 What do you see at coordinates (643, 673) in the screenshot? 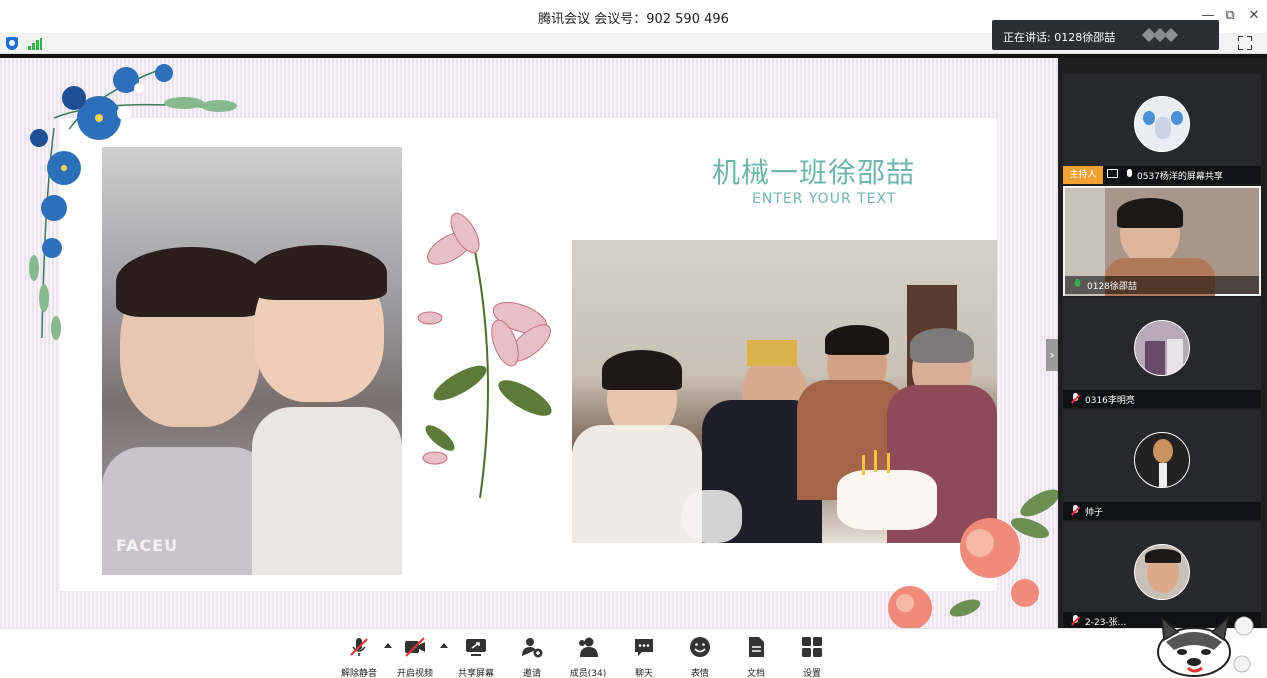
I see `chat-label: 聊天` at bounding box center [643, 673].